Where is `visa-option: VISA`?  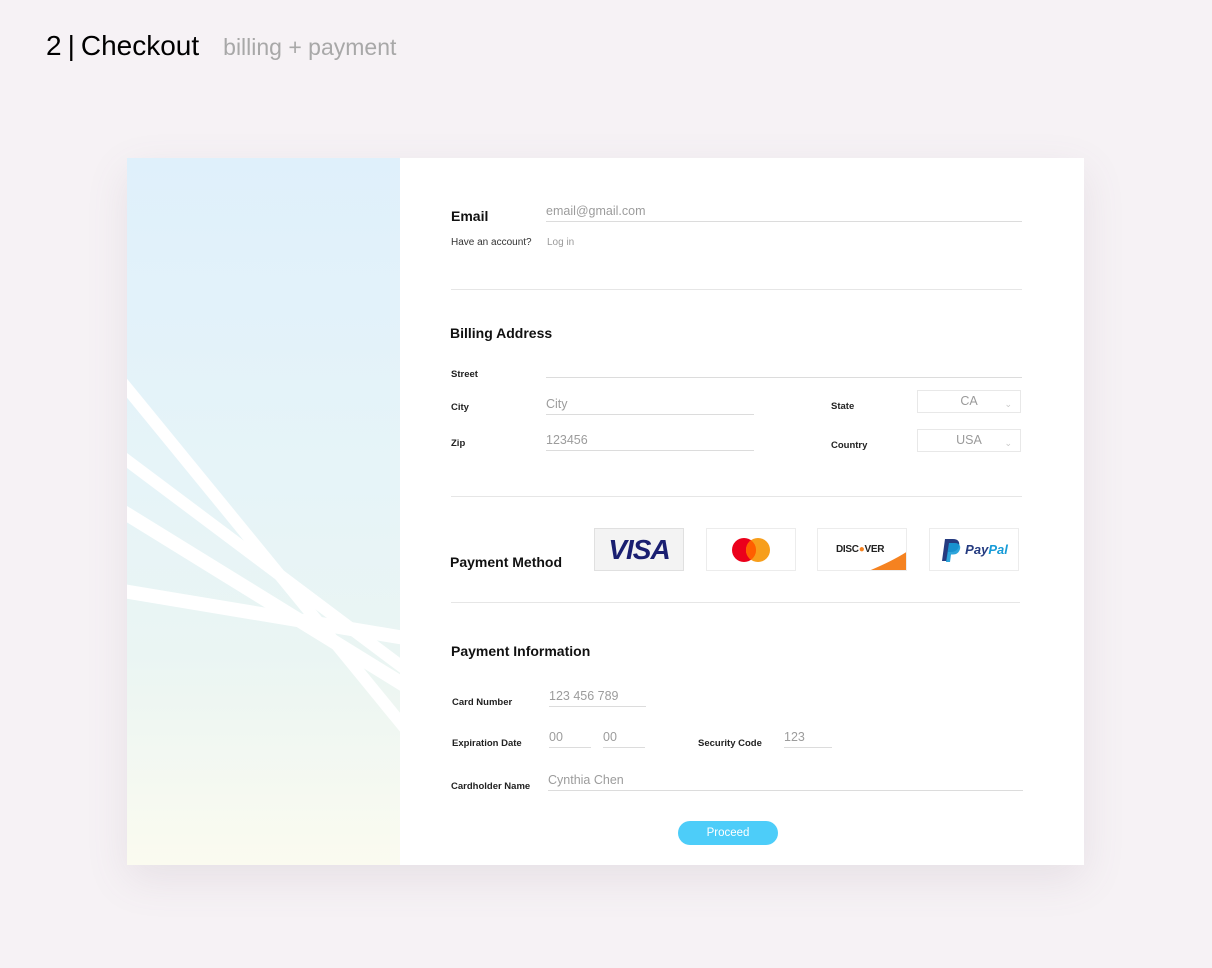 visa-option: VISA is located at coordinates (639, 549).